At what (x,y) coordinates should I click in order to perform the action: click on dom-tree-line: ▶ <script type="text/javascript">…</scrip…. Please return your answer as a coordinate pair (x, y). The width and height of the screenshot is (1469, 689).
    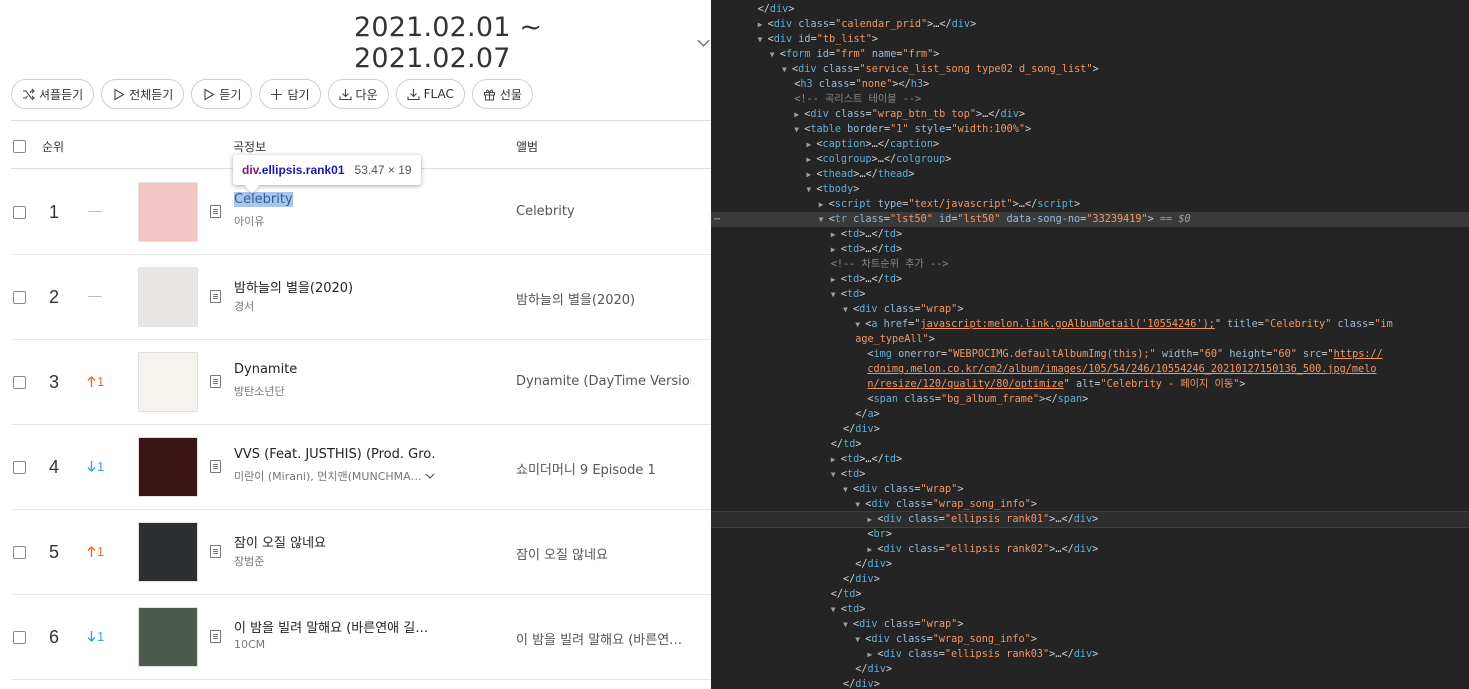
    Looking at the image, I should click on (1090, 204).